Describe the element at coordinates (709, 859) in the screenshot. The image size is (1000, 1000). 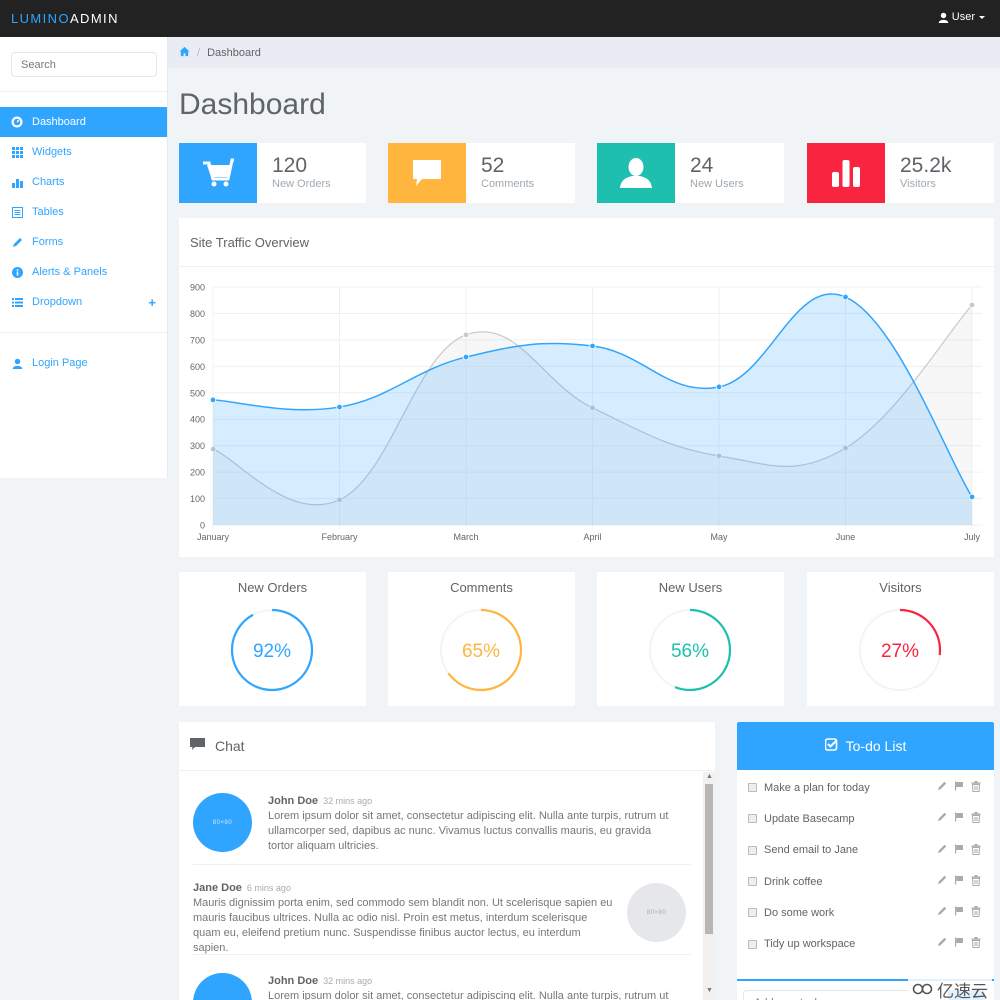
I see `scrollbar-thumb` at that location.